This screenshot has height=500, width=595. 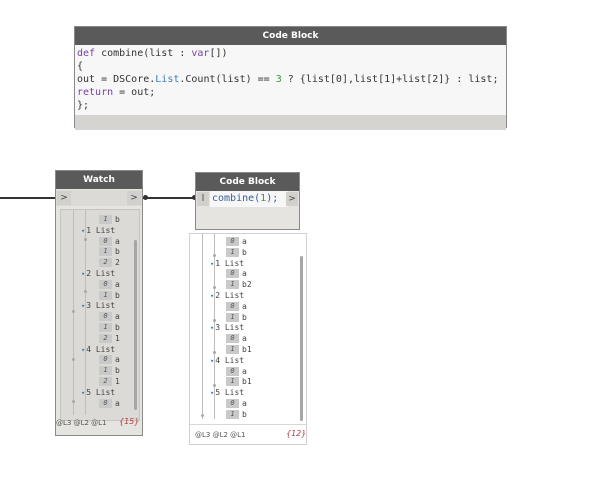 I want to click on item-index: 2, so click(x=105, y=338).